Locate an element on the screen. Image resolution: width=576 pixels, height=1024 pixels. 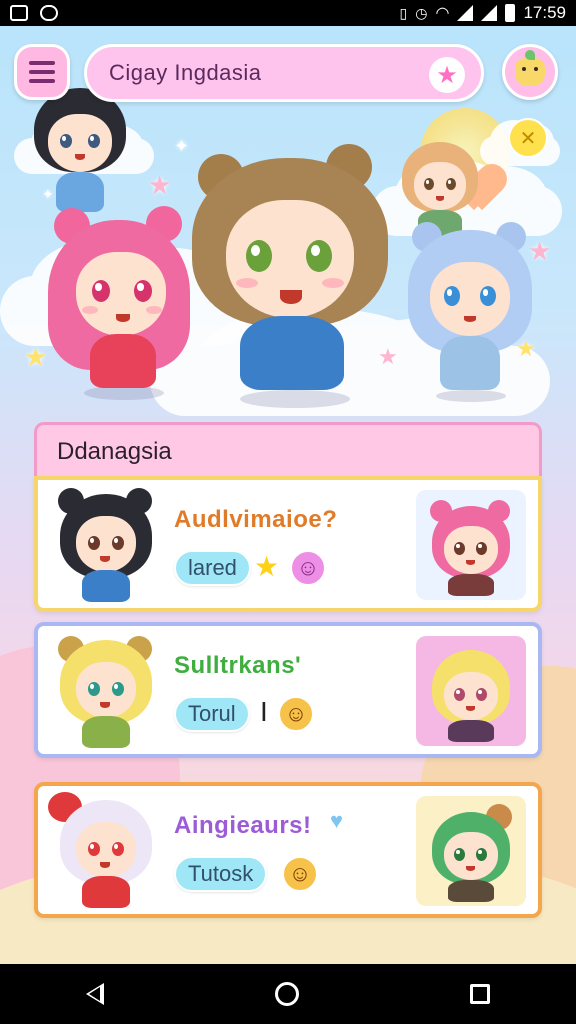
navigation-bar is located at coordinates (288, 994).